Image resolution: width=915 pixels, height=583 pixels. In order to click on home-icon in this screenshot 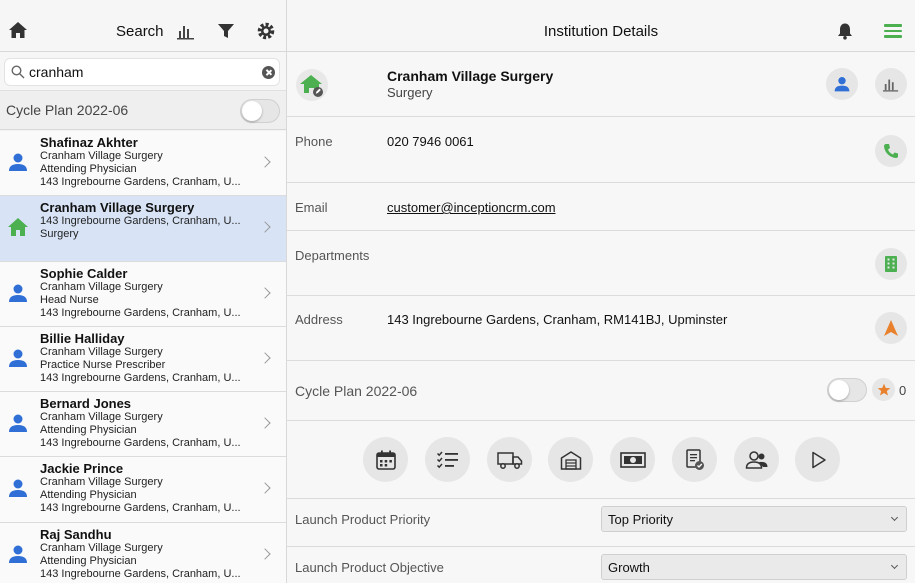, I will do `click(18, 30)`.